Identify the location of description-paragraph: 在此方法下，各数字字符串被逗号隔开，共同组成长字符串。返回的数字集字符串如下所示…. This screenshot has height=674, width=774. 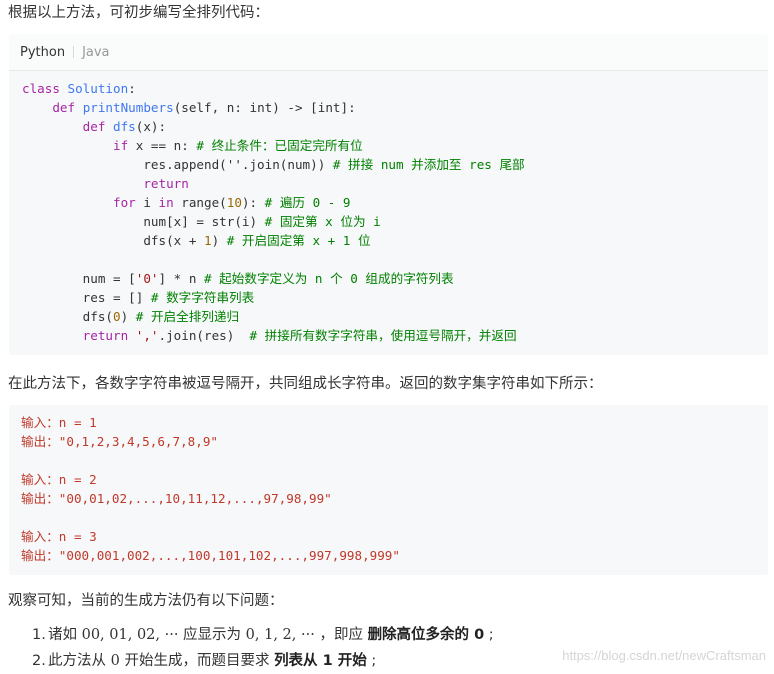
(305, 384).